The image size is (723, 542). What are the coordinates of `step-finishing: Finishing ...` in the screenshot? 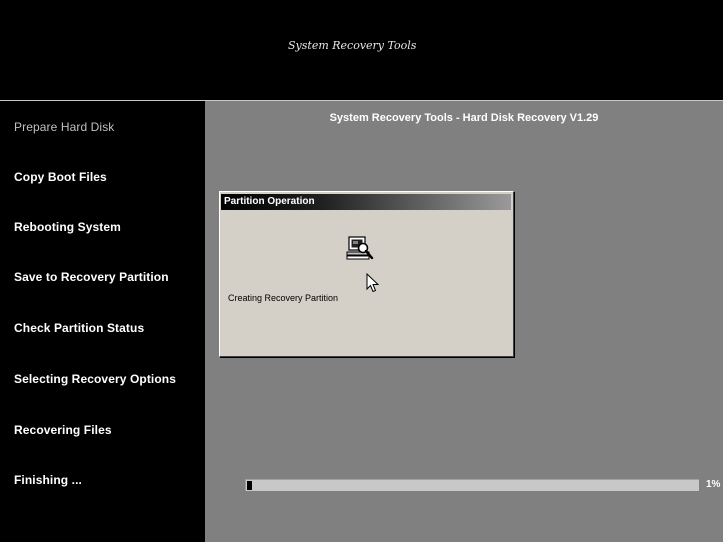 It's located at (48, 480).